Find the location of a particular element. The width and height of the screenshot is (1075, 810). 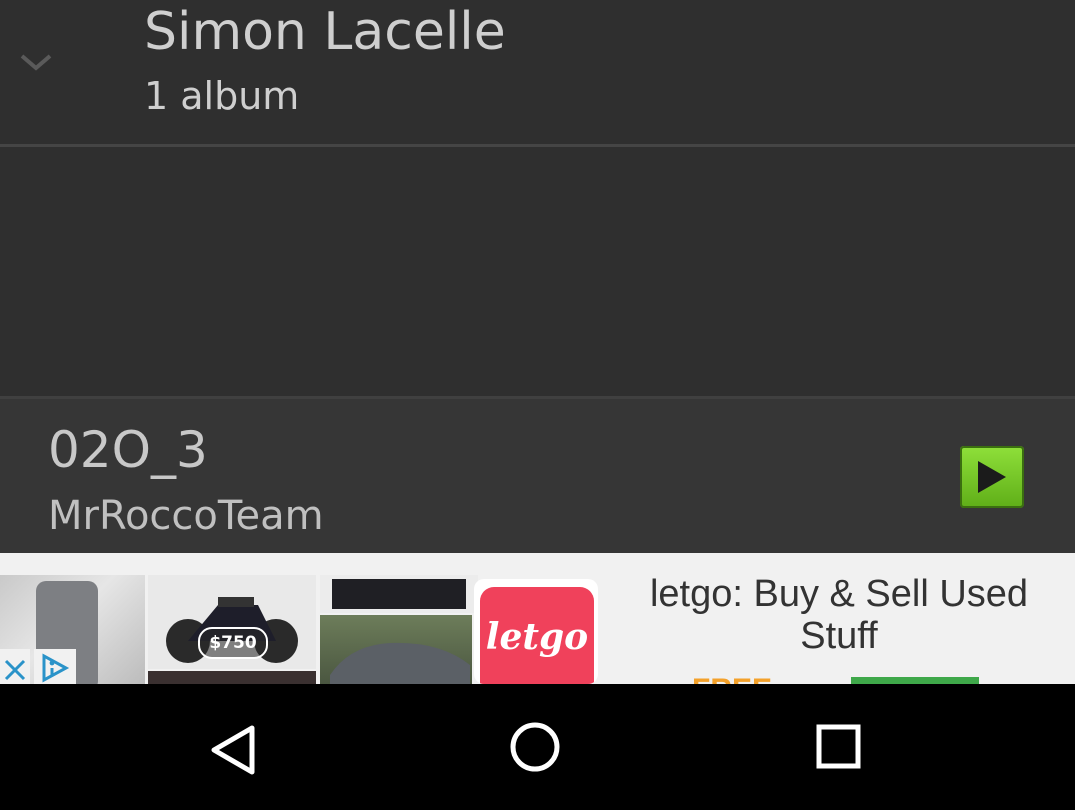

chevron-down-icon is located at coordinates (36, 62).